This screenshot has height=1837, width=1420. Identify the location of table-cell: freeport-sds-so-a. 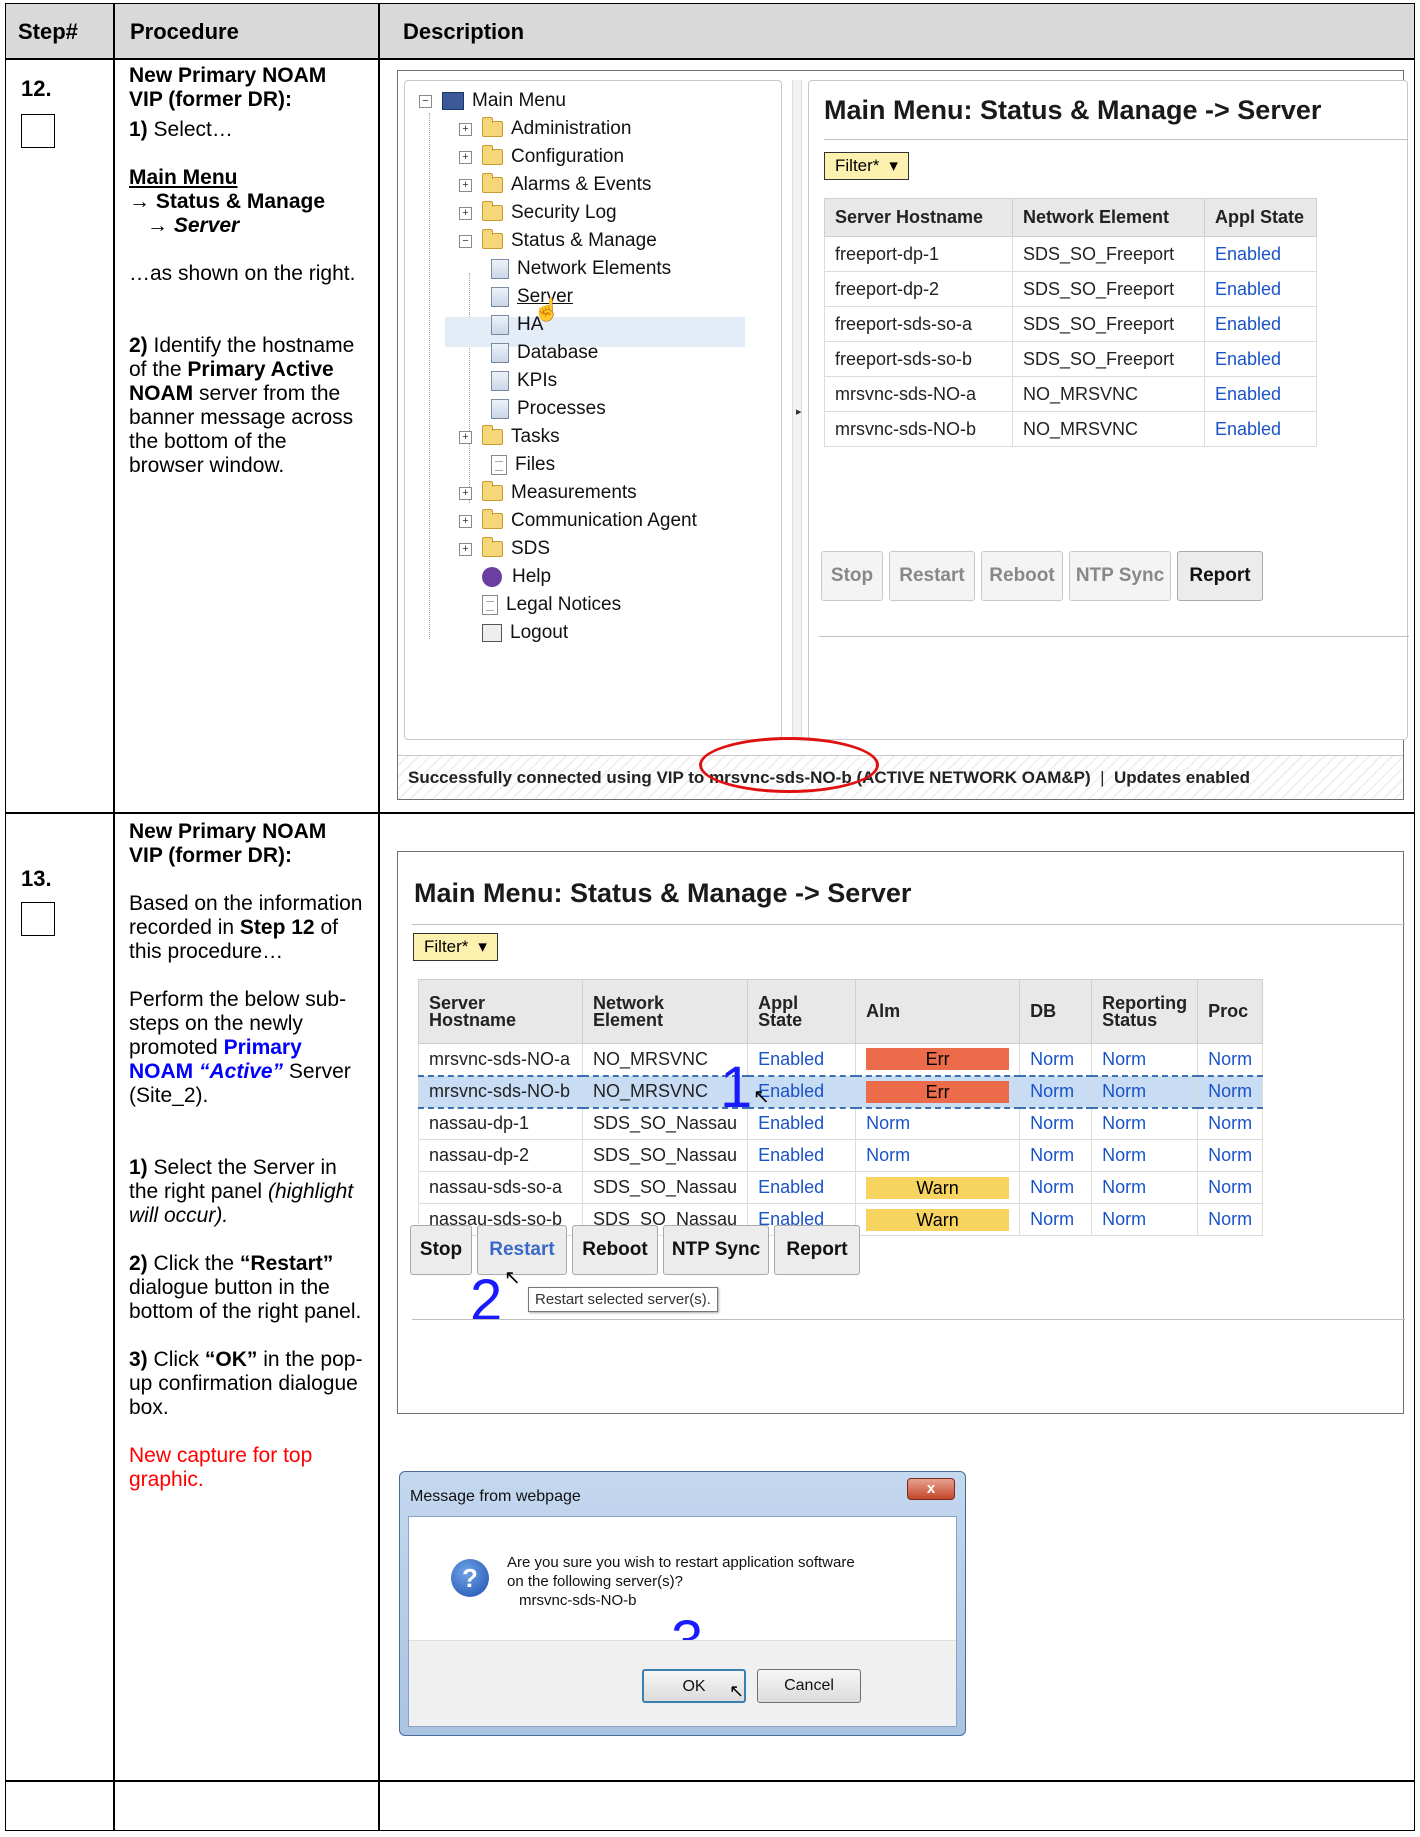
(918, 324).